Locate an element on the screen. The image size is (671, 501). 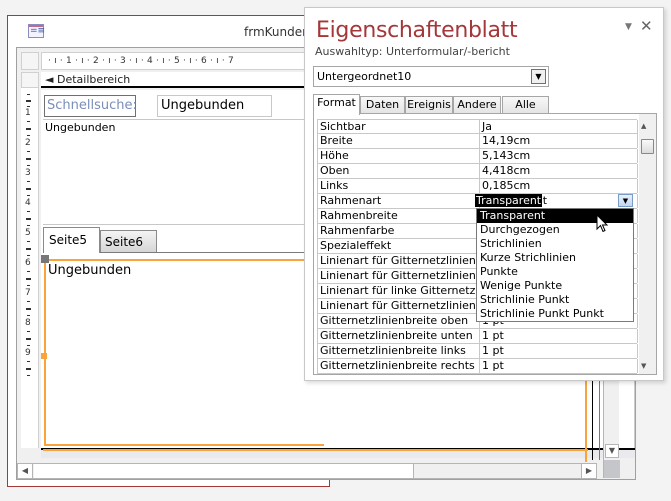
rahmenart-value: Transparent is located at coordinates (509, 200).